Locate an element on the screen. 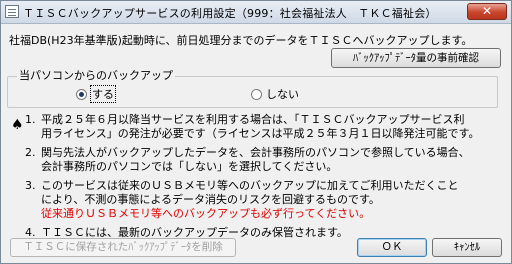  note-line: 関与先法人がバックアップしたデータを、会計事務所のパソコンで参照している場合、 is located at coordinates (255, 152).